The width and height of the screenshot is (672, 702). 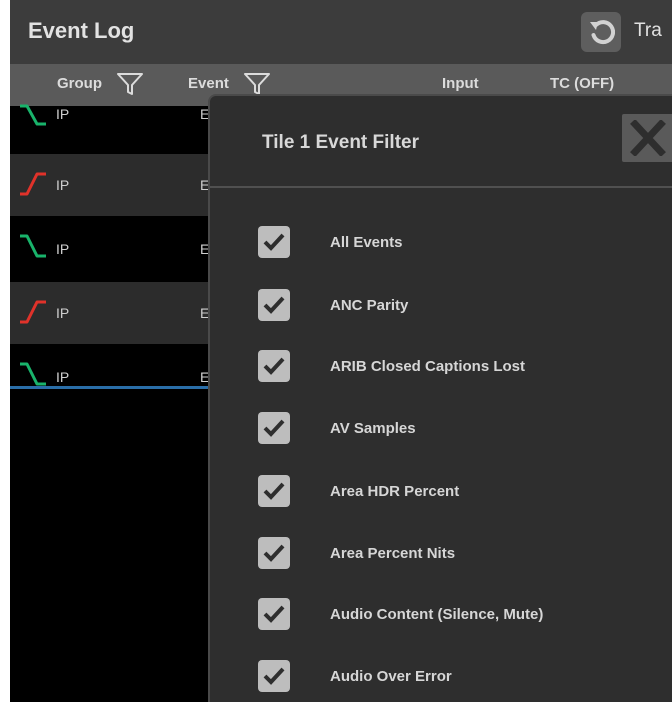 I want to click on filter-option-label: Audio Content (Silence, Mute), so click(x=437, y=614).